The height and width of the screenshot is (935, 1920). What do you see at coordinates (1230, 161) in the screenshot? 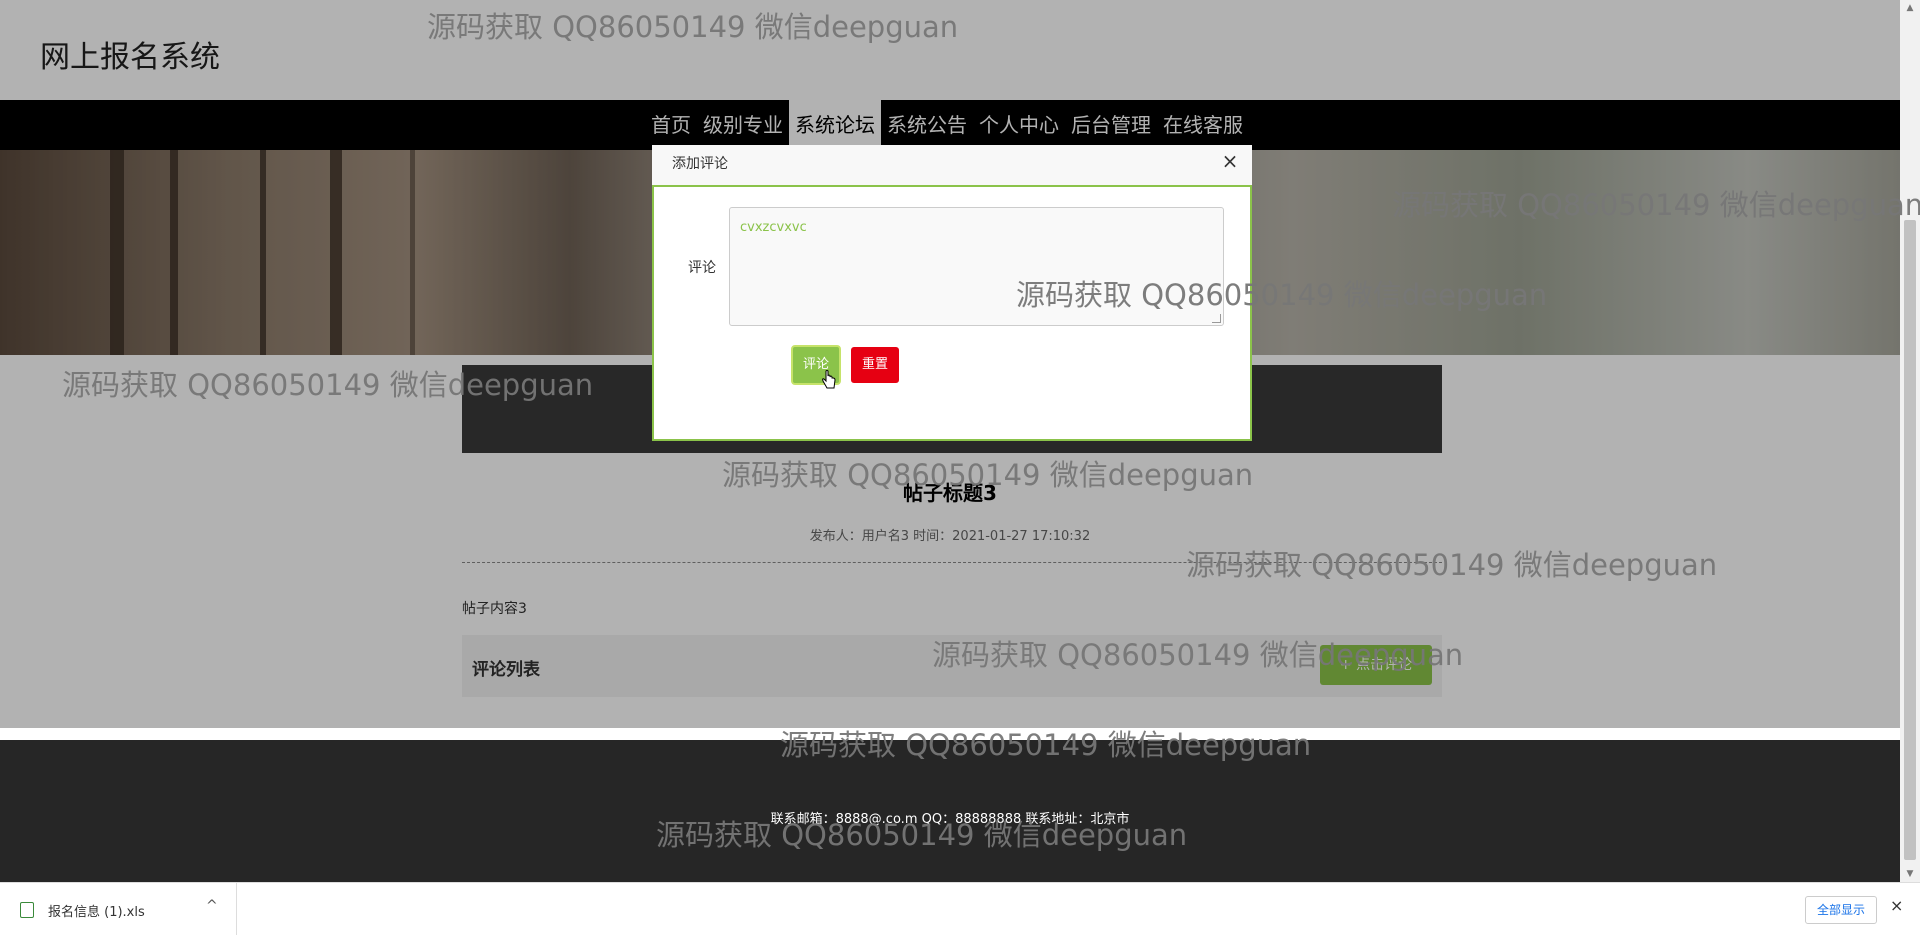
I see `close-icon: ×` at bounding box center [1230, 161].